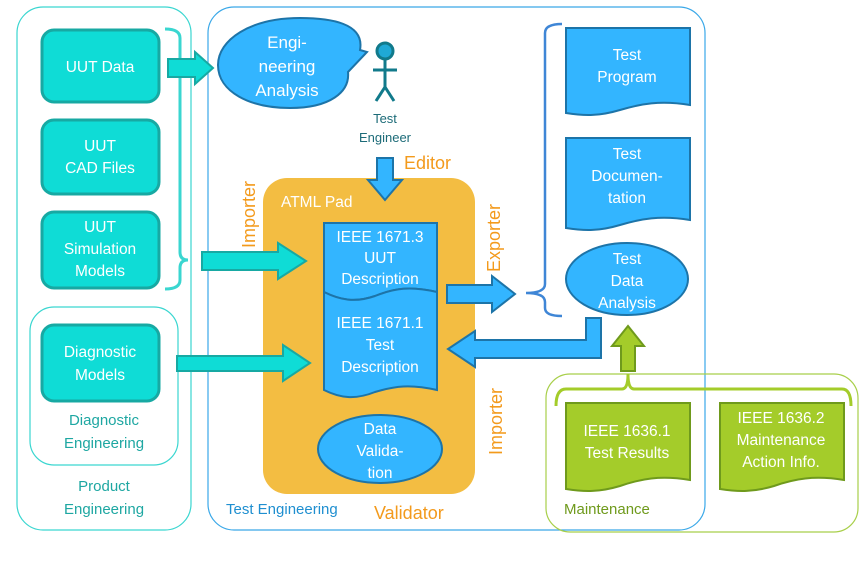 The width and height of the screenshot is (867, 575). What do you see at coordinates (317, 202) in the screenshot?
I see `atml-pad-title: ATML Pad` at bounding box center [317, 202].